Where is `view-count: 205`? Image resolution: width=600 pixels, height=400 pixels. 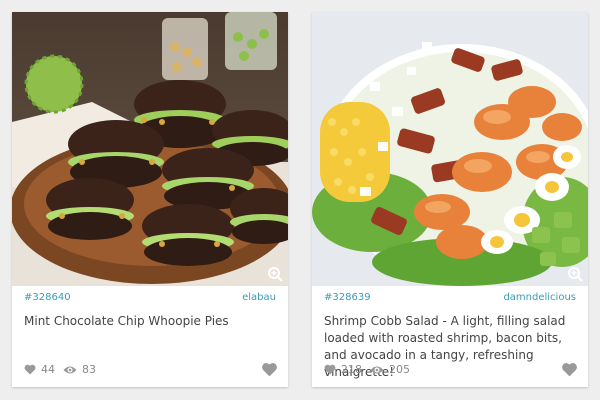 view-count: 205 is located at coordinates (399, 369).